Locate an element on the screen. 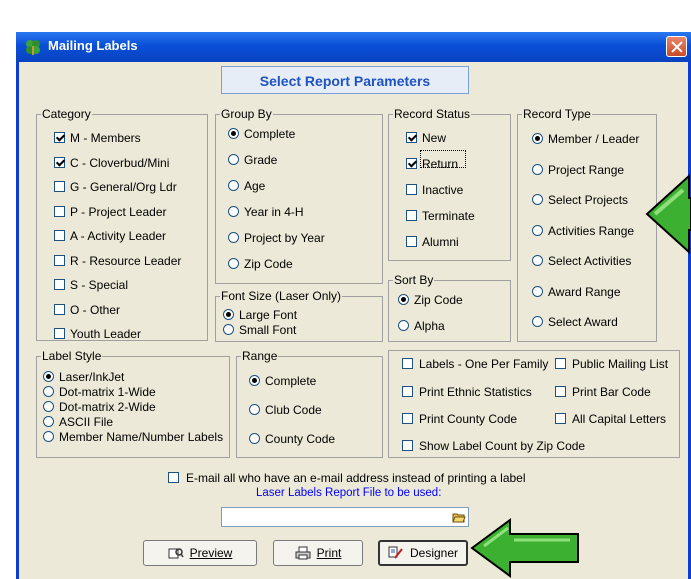  group-by-option-label: Grade is located at coordinates (261, 160).